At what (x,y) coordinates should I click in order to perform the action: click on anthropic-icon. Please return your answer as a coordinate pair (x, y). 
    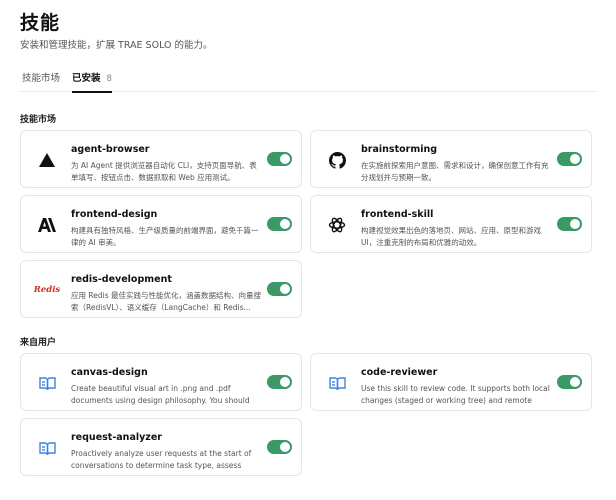
    Looking at the image, I should click on (47, 225).